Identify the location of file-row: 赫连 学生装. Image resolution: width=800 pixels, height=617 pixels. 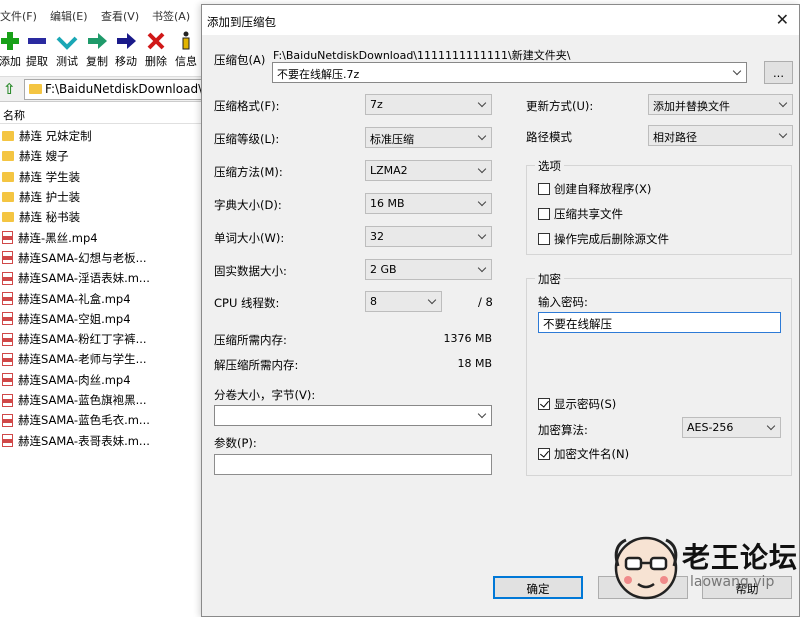
(105, 177).